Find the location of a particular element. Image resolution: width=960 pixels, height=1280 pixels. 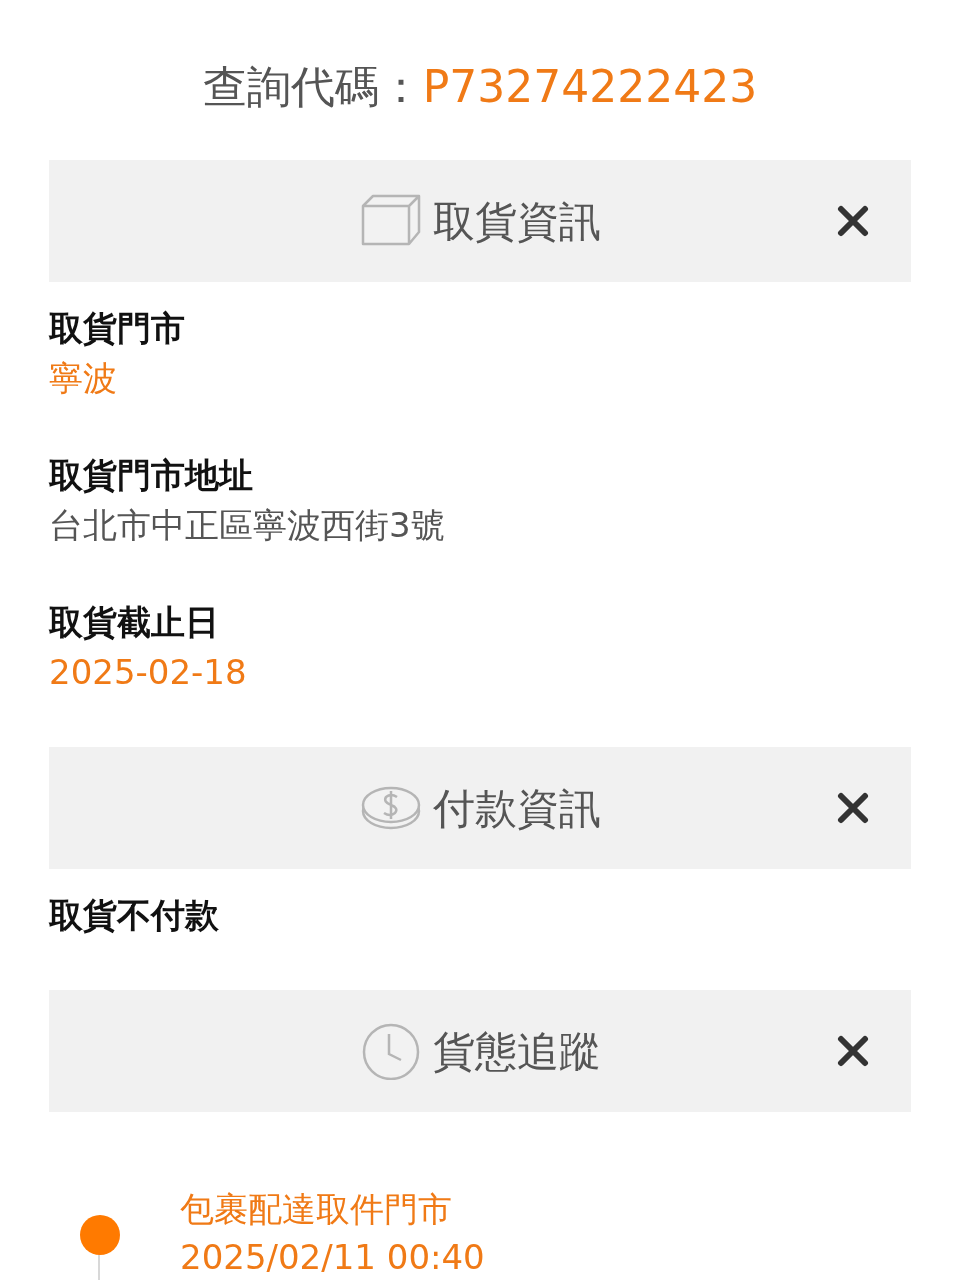

field-label: 取貨門市 is located at coordinates (117, 328).